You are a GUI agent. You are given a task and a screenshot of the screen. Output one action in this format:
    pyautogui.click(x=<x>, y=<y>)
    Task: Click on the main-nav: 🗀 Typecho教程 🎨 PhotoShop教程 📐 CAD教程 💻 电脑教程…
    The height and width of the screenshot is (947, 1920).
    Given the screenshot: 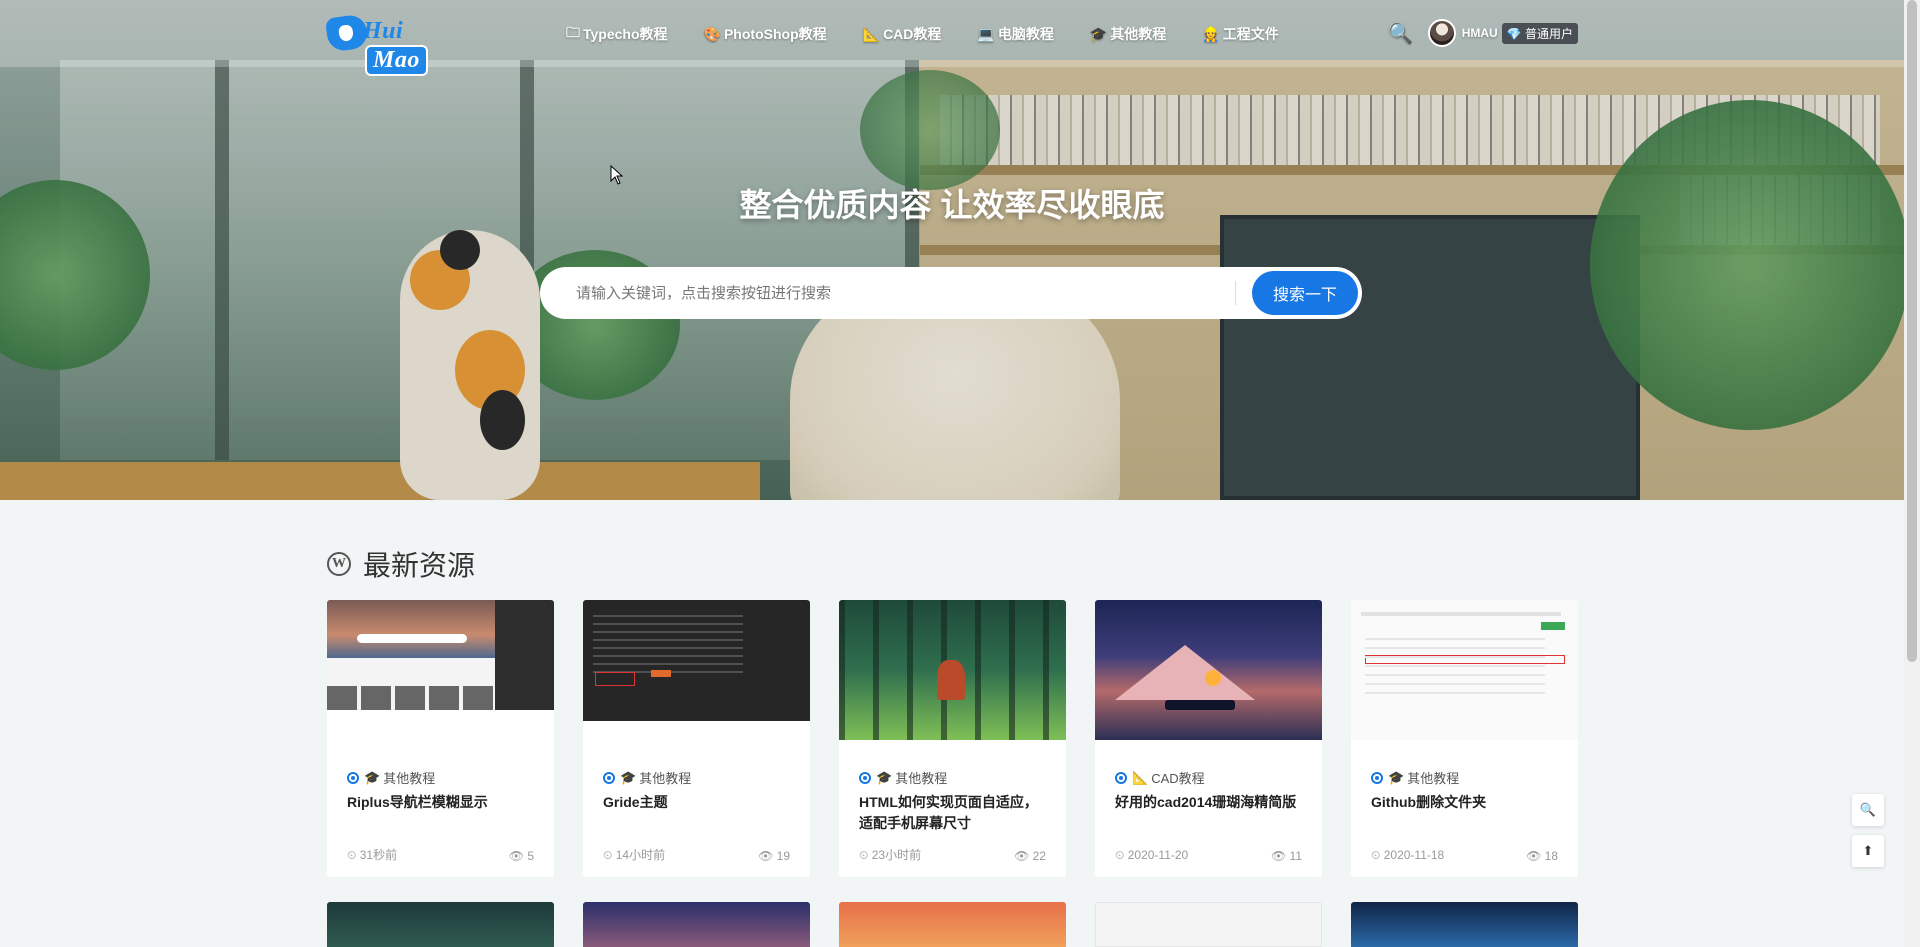 What is the action you would take?
    pyautogui.click(x=940, y=34)
    